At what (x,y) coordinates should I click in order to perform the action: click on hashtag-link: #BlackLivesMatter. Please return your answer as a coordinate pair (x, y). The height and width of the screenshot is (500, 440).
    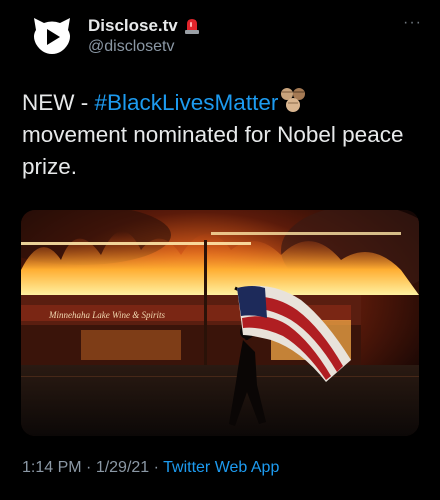
    Looking at the image, I should click on (187, 102).